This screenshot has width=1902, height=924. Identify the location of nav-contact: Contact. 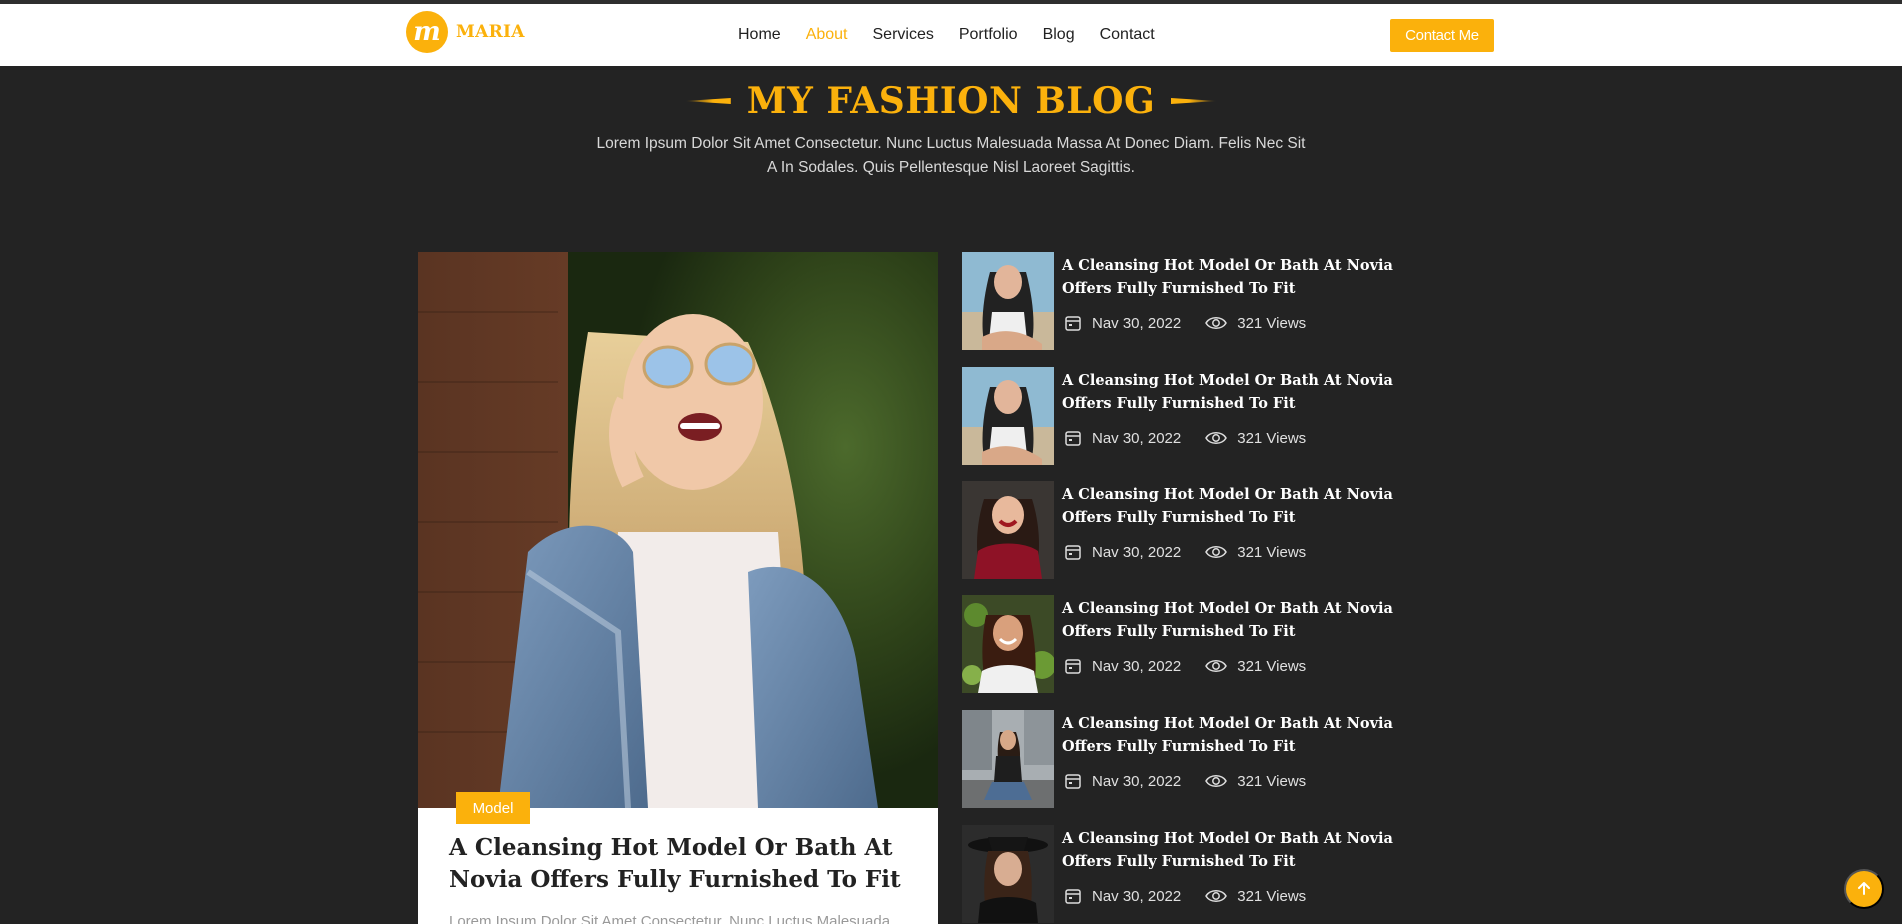
(1127, 35).